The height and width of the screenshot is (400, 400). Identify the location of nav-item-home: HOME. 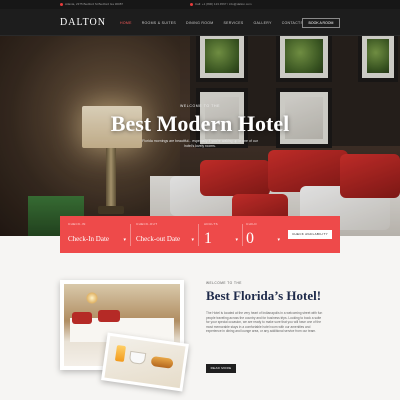
(126, 23).